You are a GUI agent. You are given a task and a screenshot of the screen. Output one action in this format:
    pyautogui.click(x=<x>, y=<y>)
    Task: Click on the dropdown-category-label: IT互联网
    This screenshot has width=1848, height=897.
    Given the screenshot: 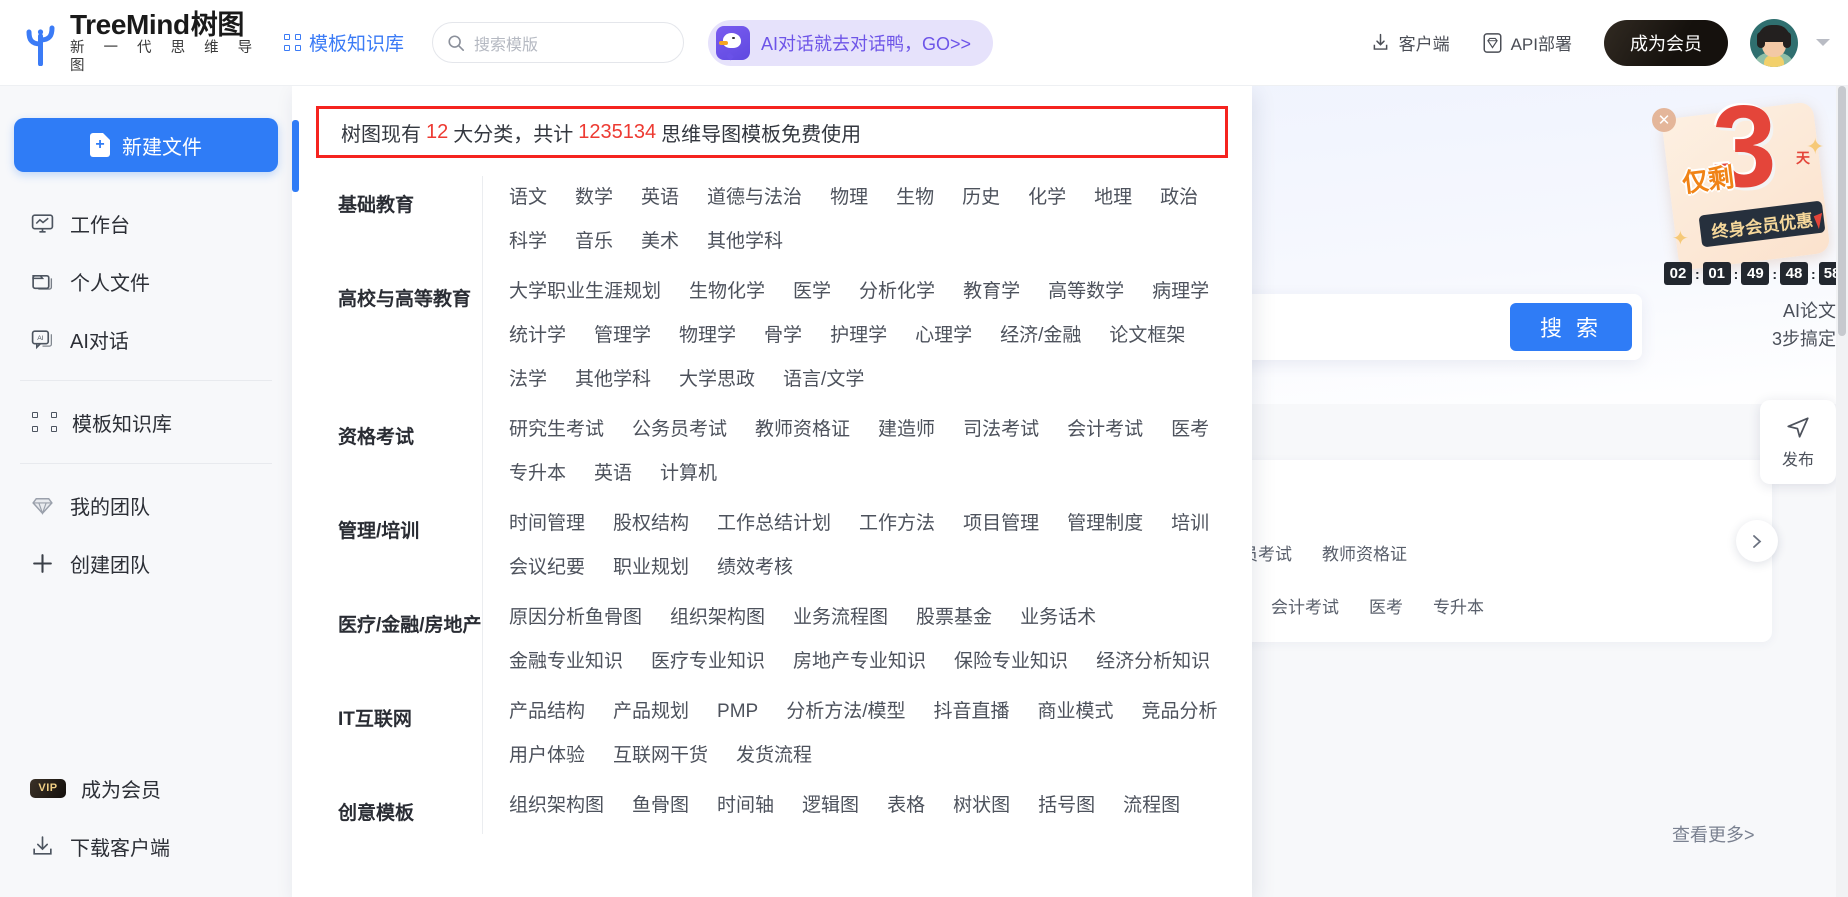 What is the action you would take?
    pyautogui.click(x=399, y=737)
    